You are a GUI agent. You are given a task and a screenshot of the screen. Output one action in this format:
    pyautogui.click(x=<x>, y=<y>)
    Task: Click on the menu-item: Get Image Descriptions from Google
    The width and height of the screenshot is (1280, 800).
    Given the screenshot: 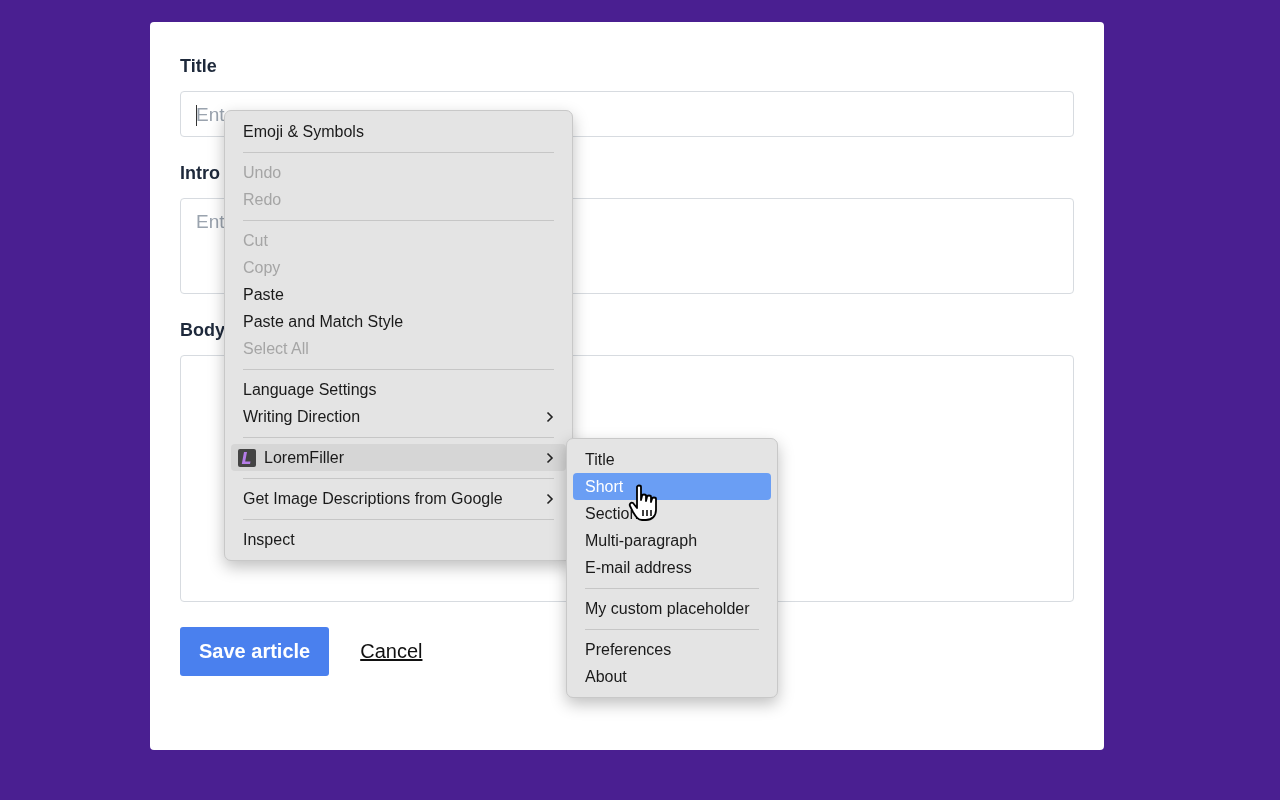 What is the action you would take?
    pyautogui.click(x=398, y=498)
    